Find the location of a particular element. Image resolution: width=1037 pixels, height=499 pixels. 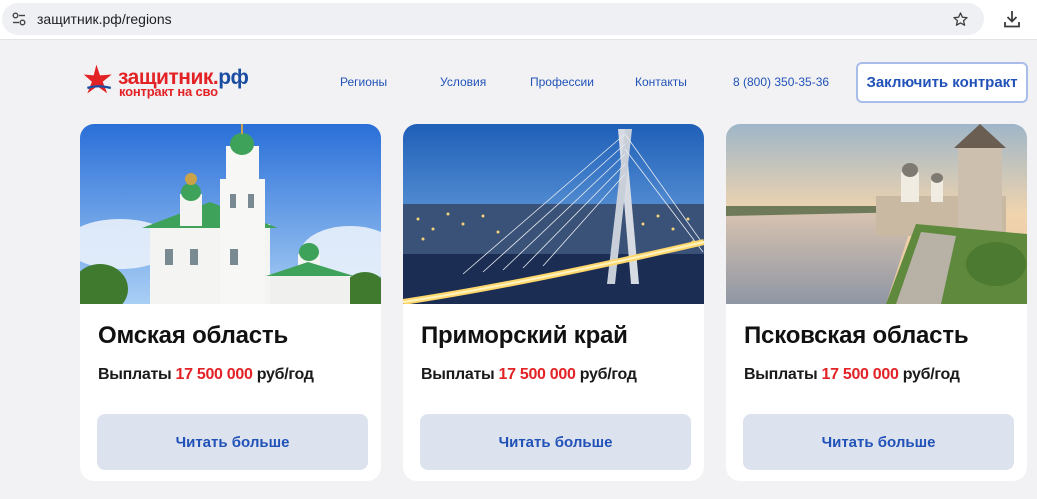

nav-conditions: Условия is located at coordinates (463, 82).